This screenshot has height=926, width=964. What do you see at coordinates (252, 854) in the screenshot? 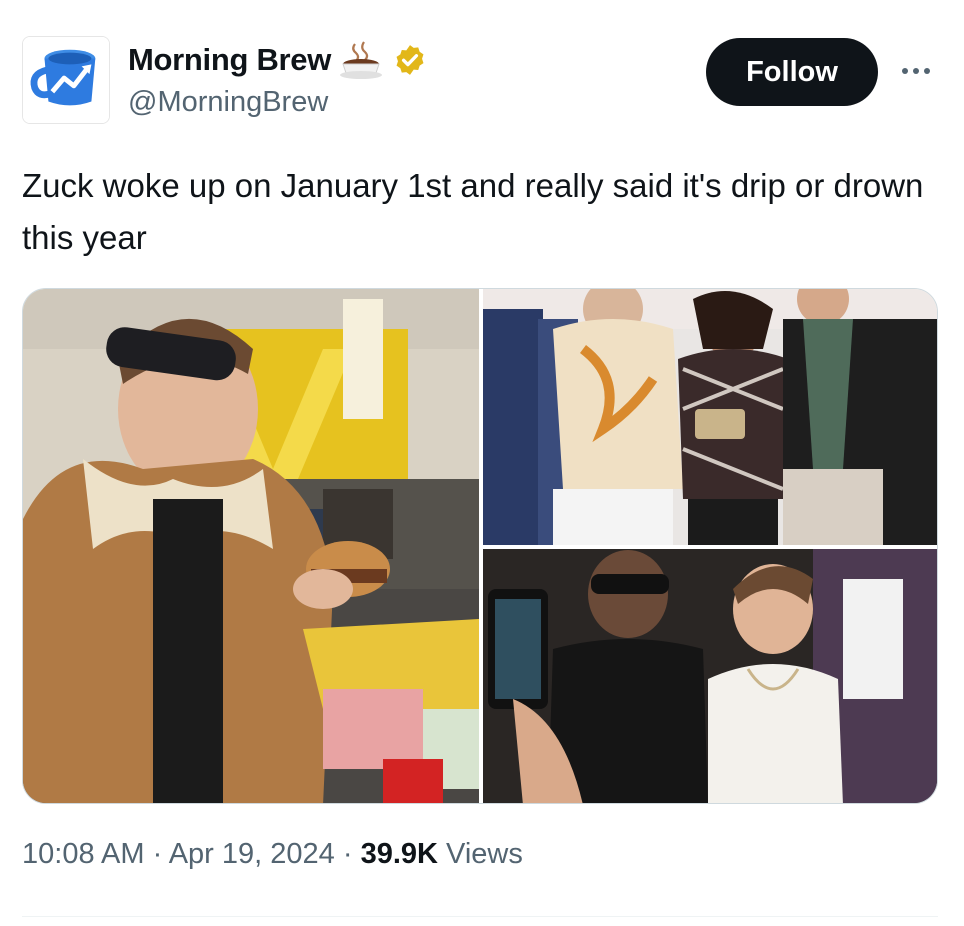
I see `tweet-date: Apr 19, 2024` at bounding box center [252, 854].